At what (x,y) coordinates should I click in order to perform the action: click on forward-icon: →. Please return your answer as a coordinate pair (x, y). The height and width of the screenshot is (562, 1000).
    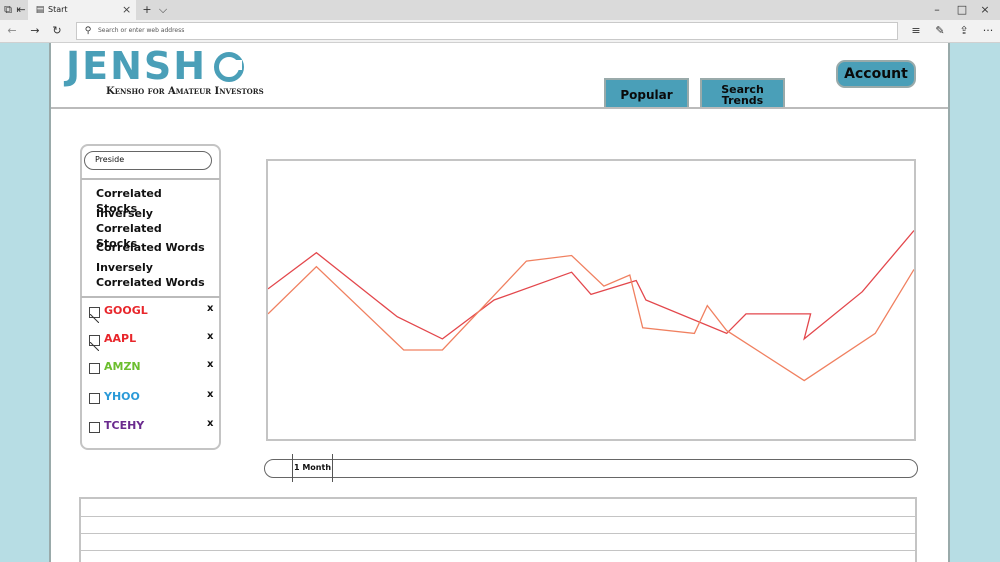
    Looking at the image, I should click on (35, 31).